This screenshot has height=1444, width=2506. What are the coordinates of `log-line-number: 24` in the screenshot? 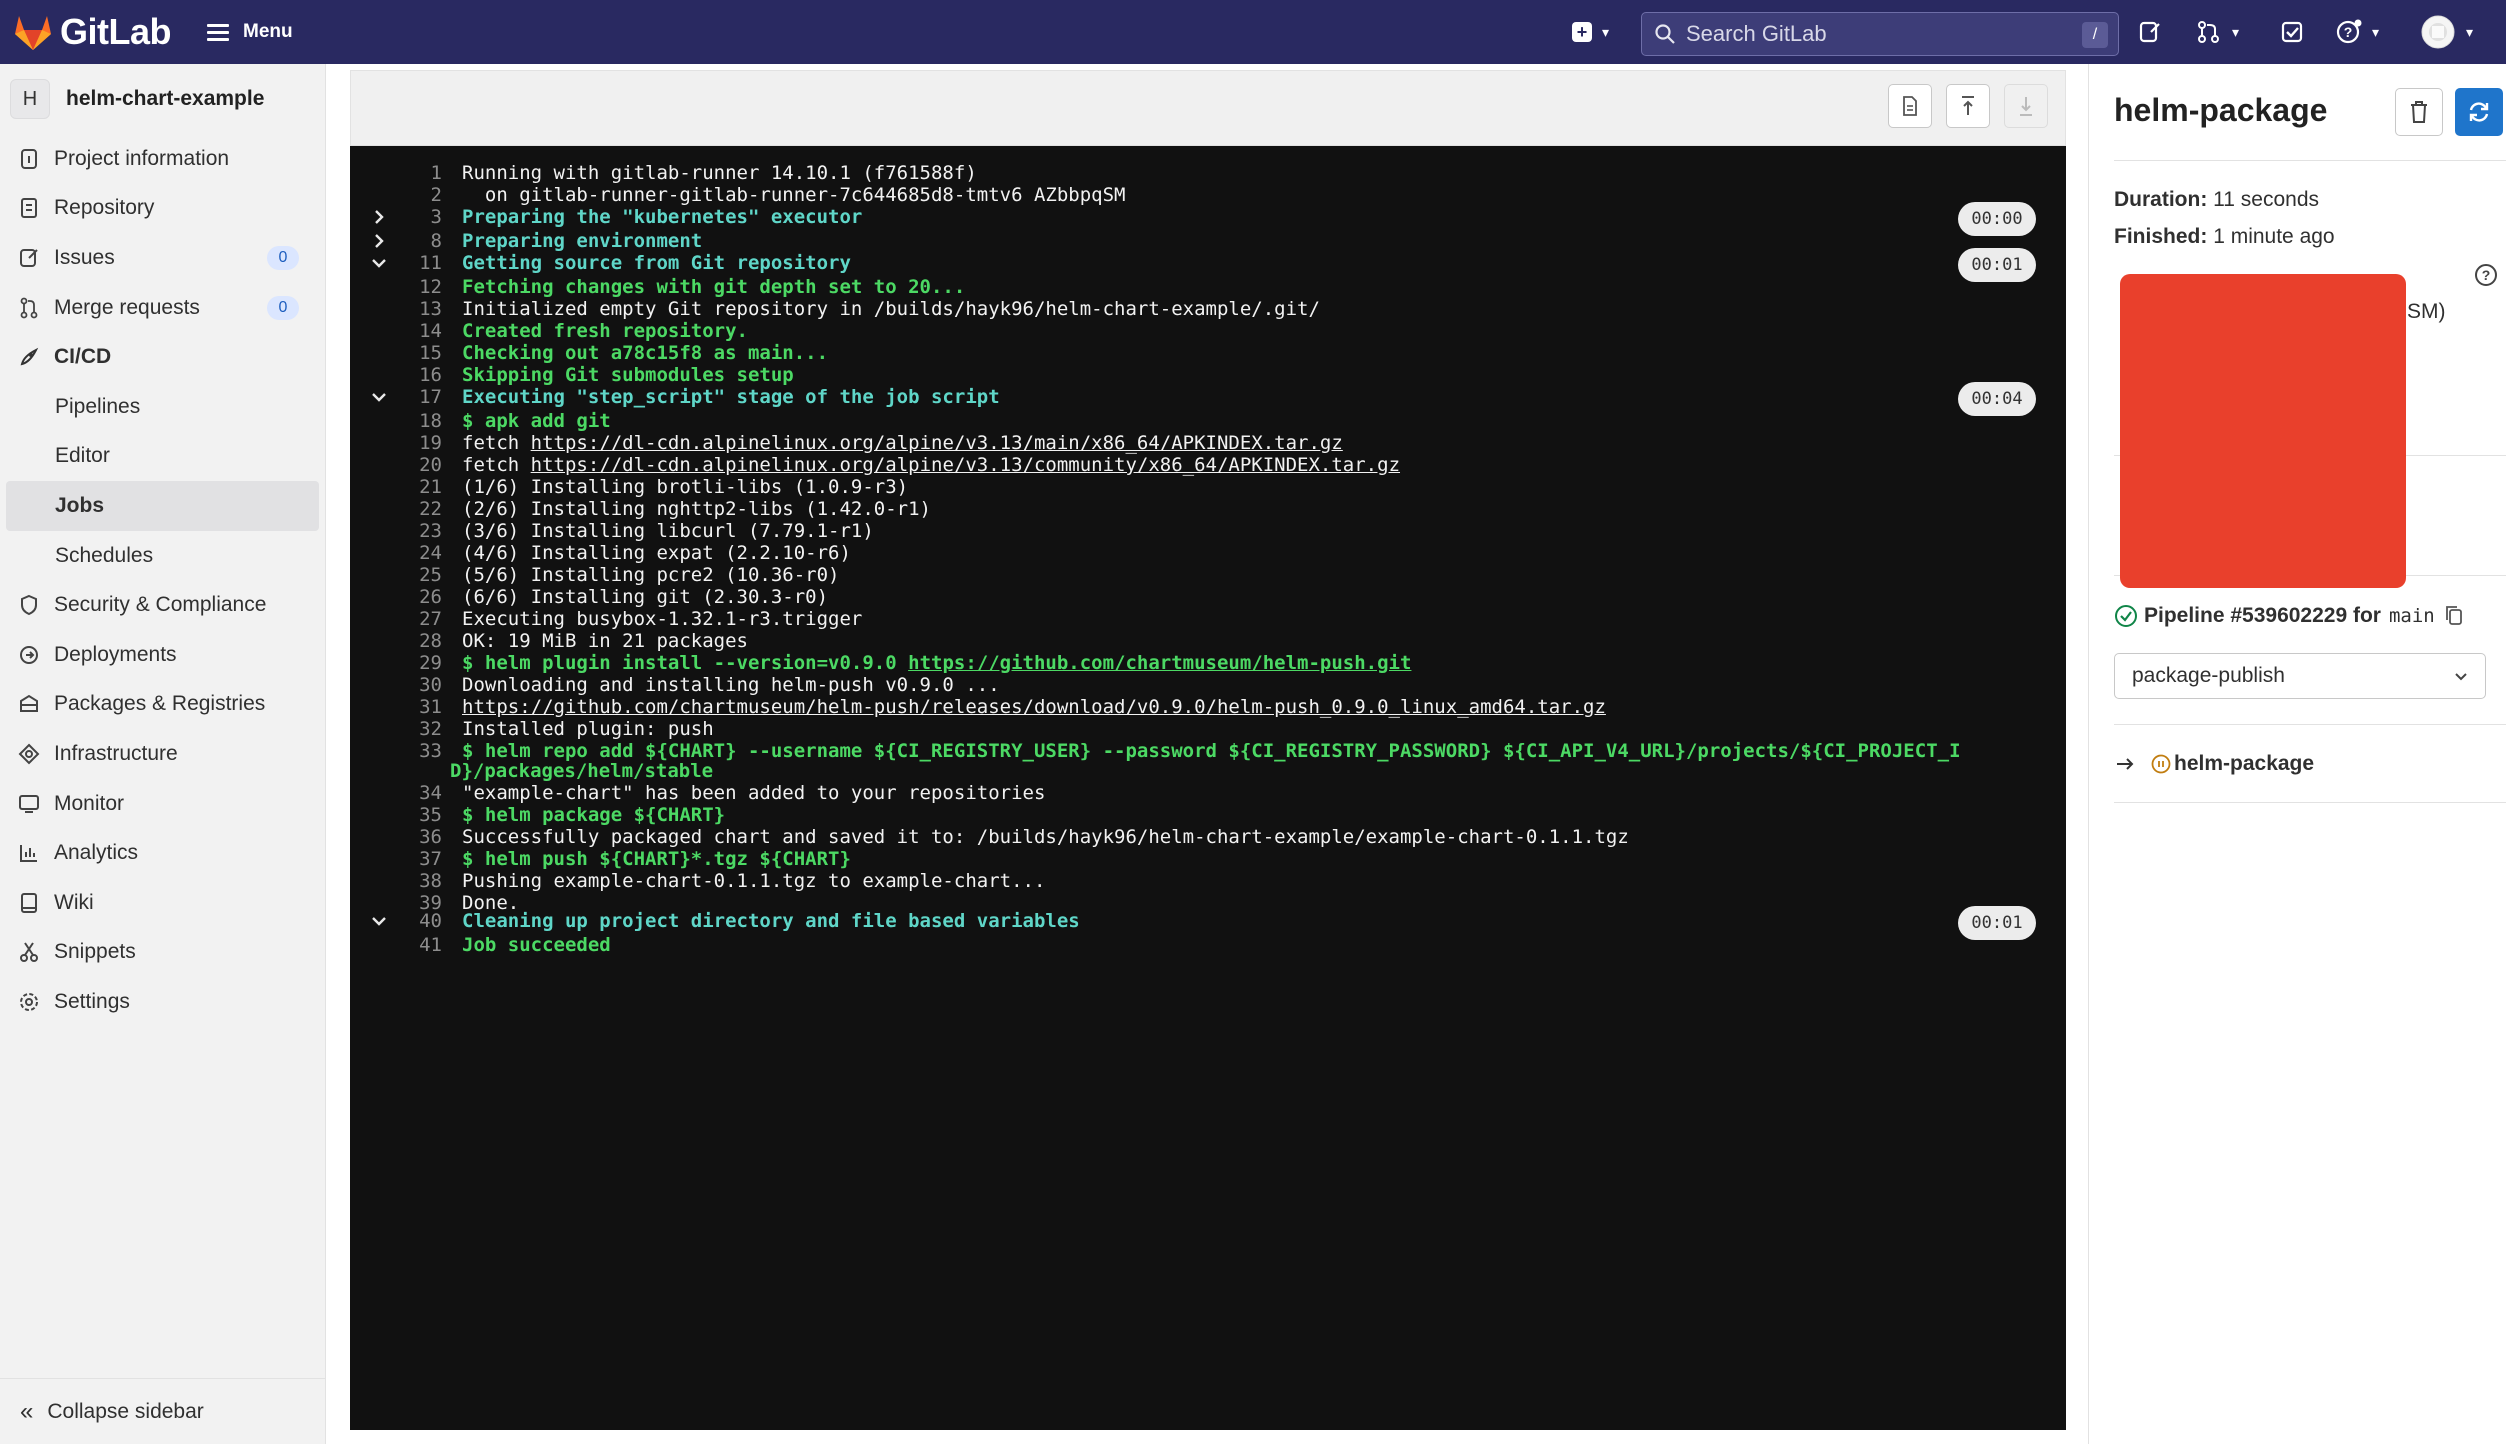 It's located at (396, 553).